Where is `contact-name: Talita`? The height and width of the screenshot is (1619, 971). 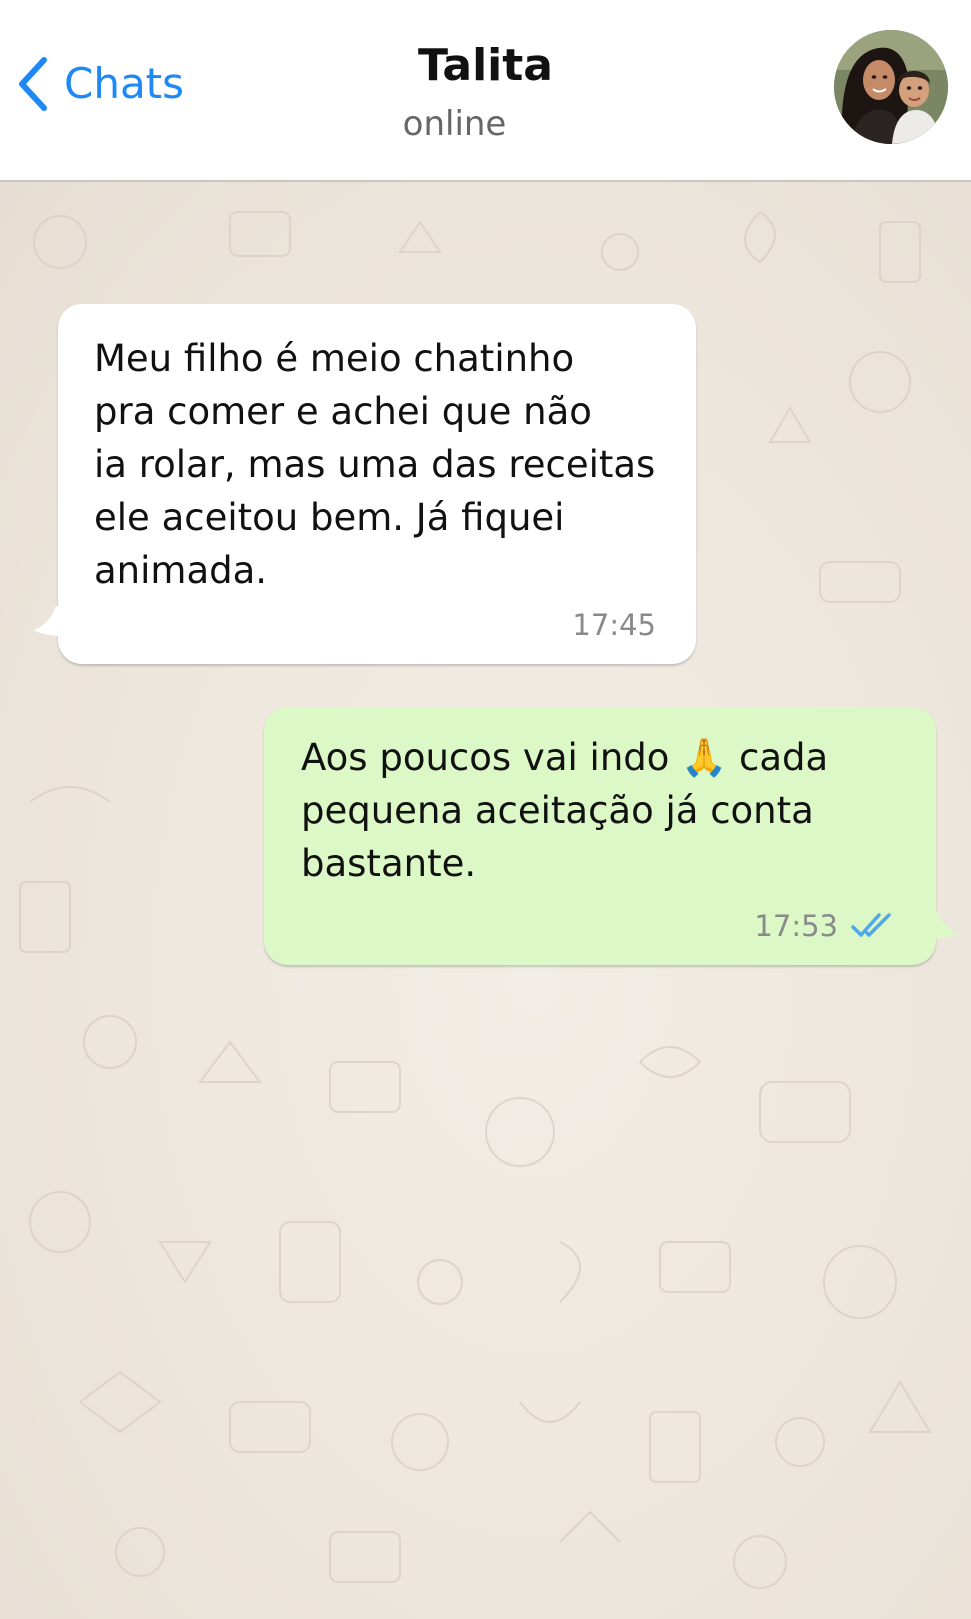
contact-name: Talita is located at coordinates (485, 65).